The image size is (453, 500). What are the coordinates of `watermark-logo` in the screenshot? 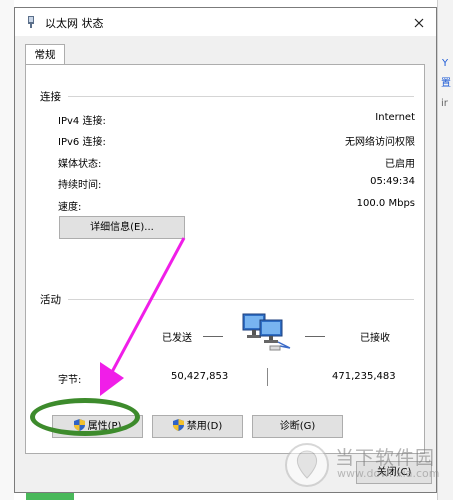 It's located at (307, 465).